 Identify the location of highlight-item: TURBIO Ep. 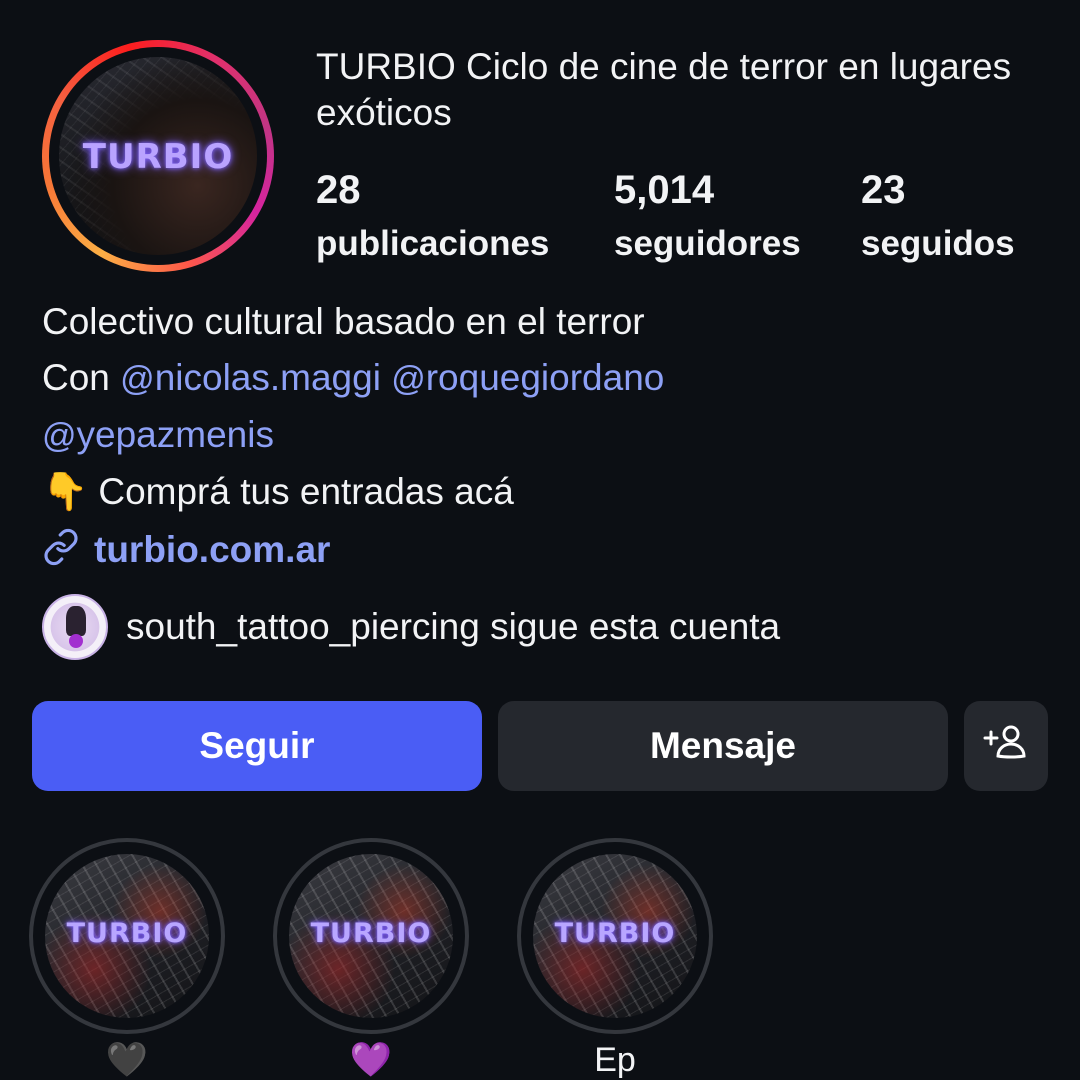
(615, 959).